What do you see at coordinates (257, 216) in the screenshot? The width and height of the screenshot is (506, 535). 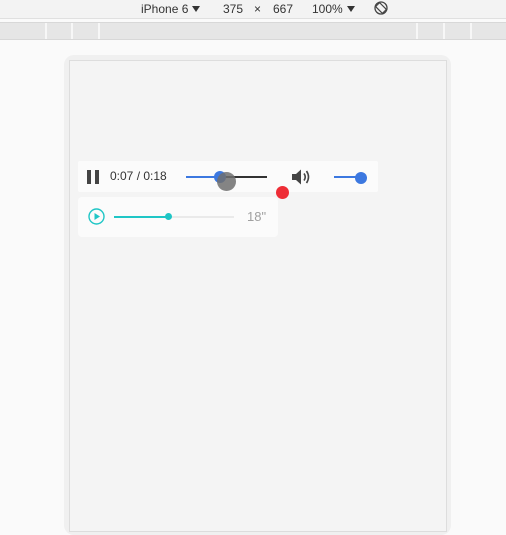 I see `audio-duration: 18"` at bounding box center [257, 216].